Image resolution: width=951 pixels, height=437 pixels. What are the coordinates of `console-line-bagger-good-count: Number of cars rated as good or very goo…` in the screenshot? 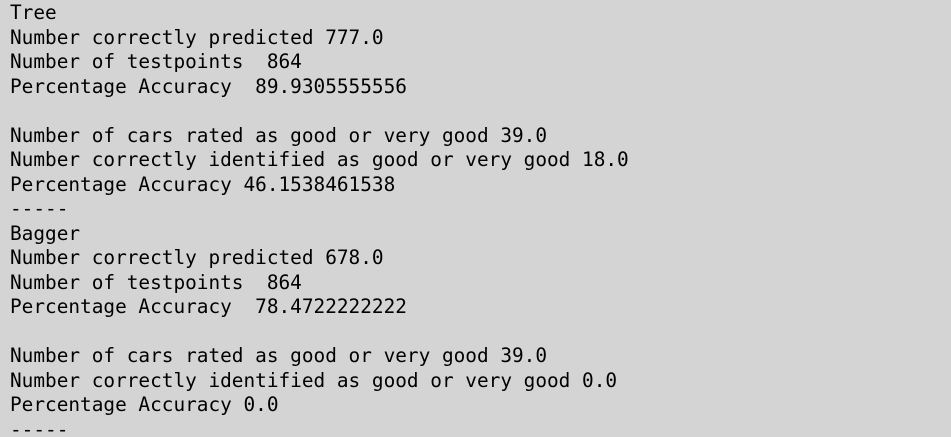 It's located at (279, 355).